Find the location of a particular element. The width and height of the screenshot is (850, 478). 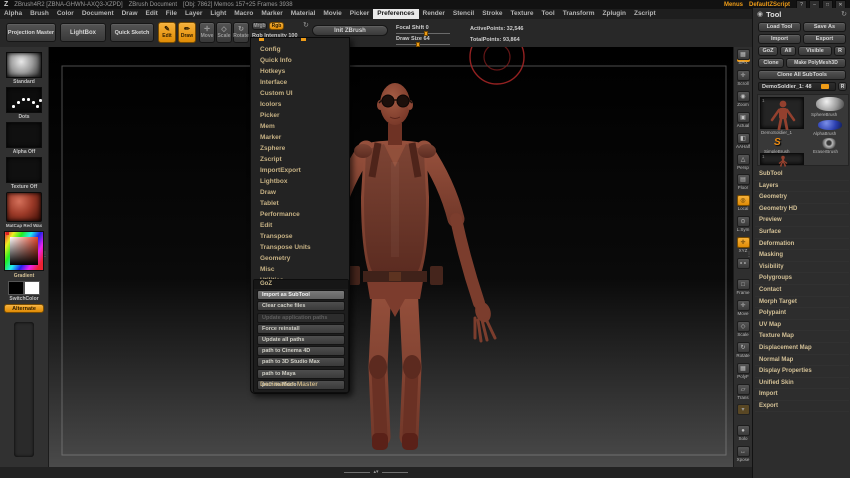

goz-submenu-item: Update all paths is located at coordinates (301, 339).